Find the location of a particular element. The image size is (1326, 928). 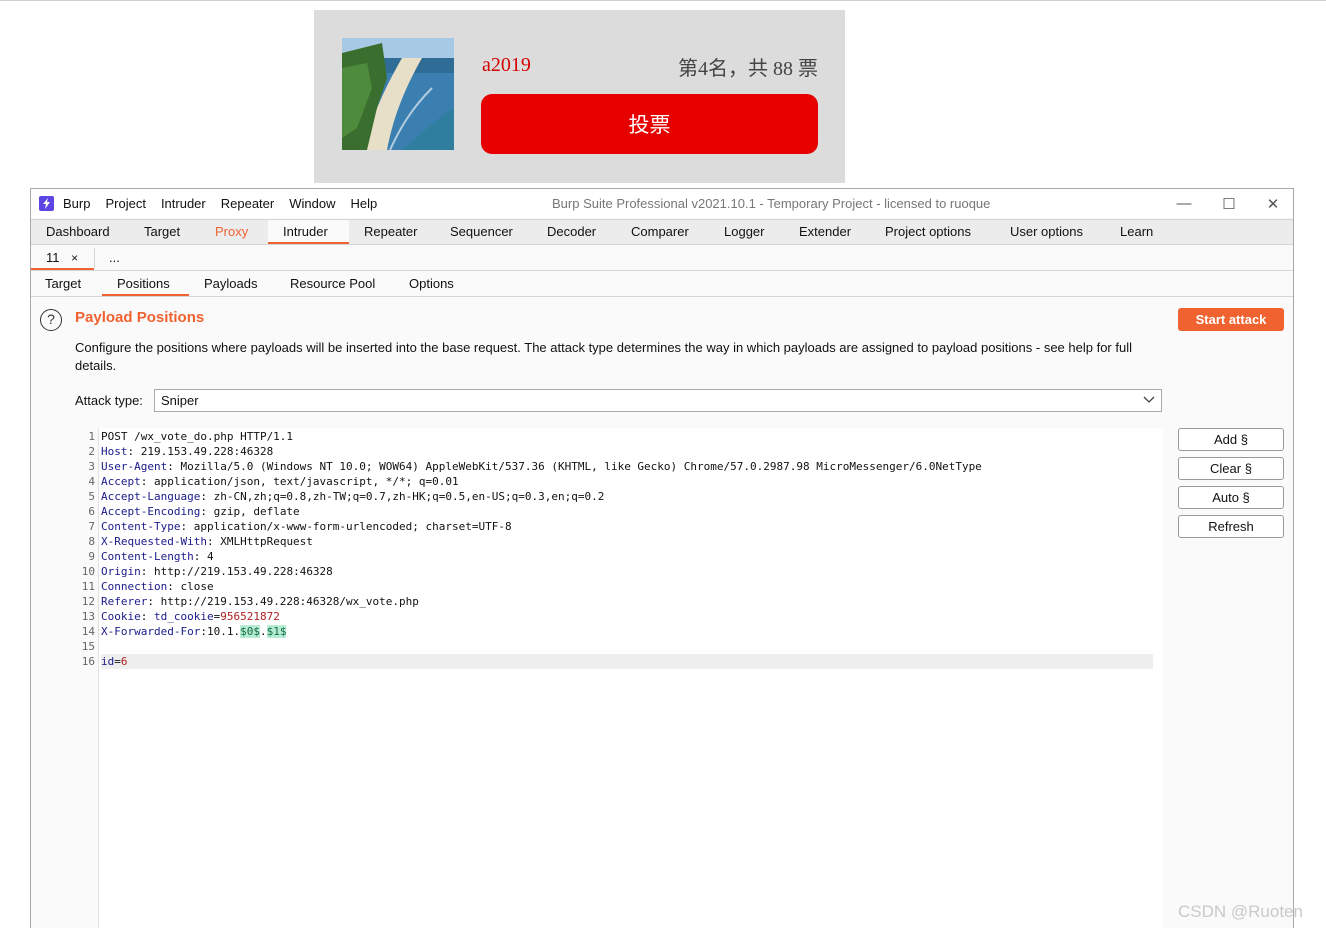

request-start-line: POST /wx_vote_do.php HTTP/1.1 is located at coordinates (197, 436).